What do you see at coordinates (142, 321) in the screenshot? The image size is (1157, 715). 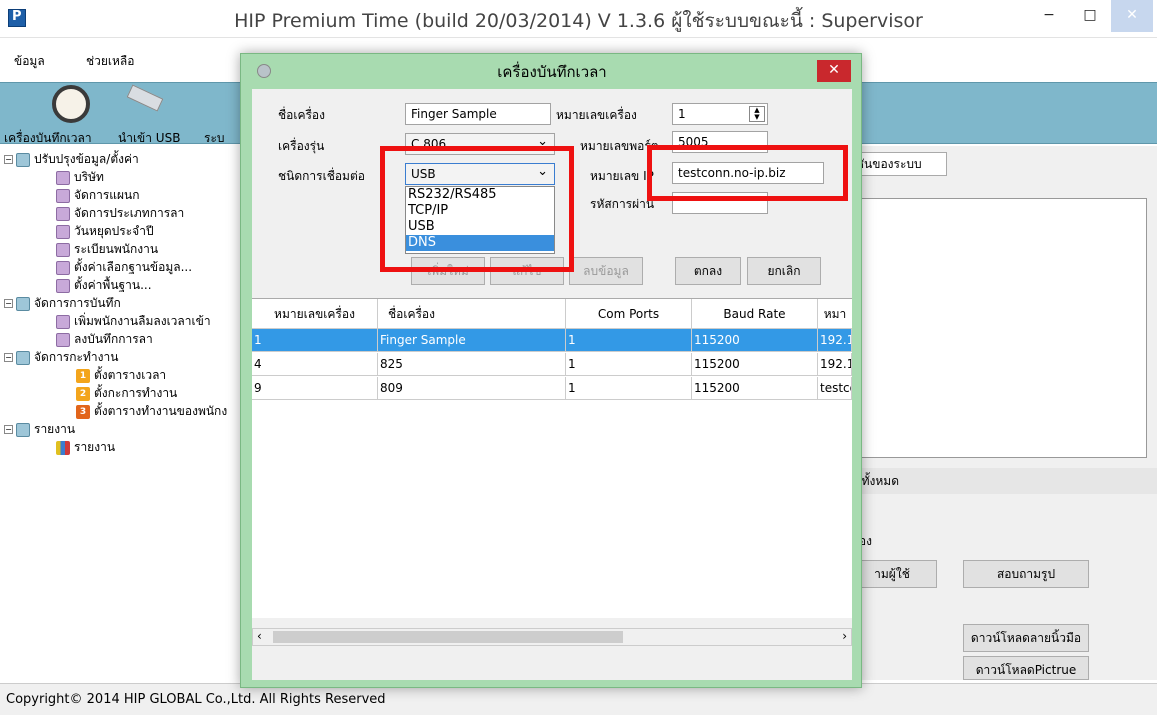 I see `tree-label: เพิ่มพนักงานลืมลงเวลาเข้า` at bounding box center [142, 321].